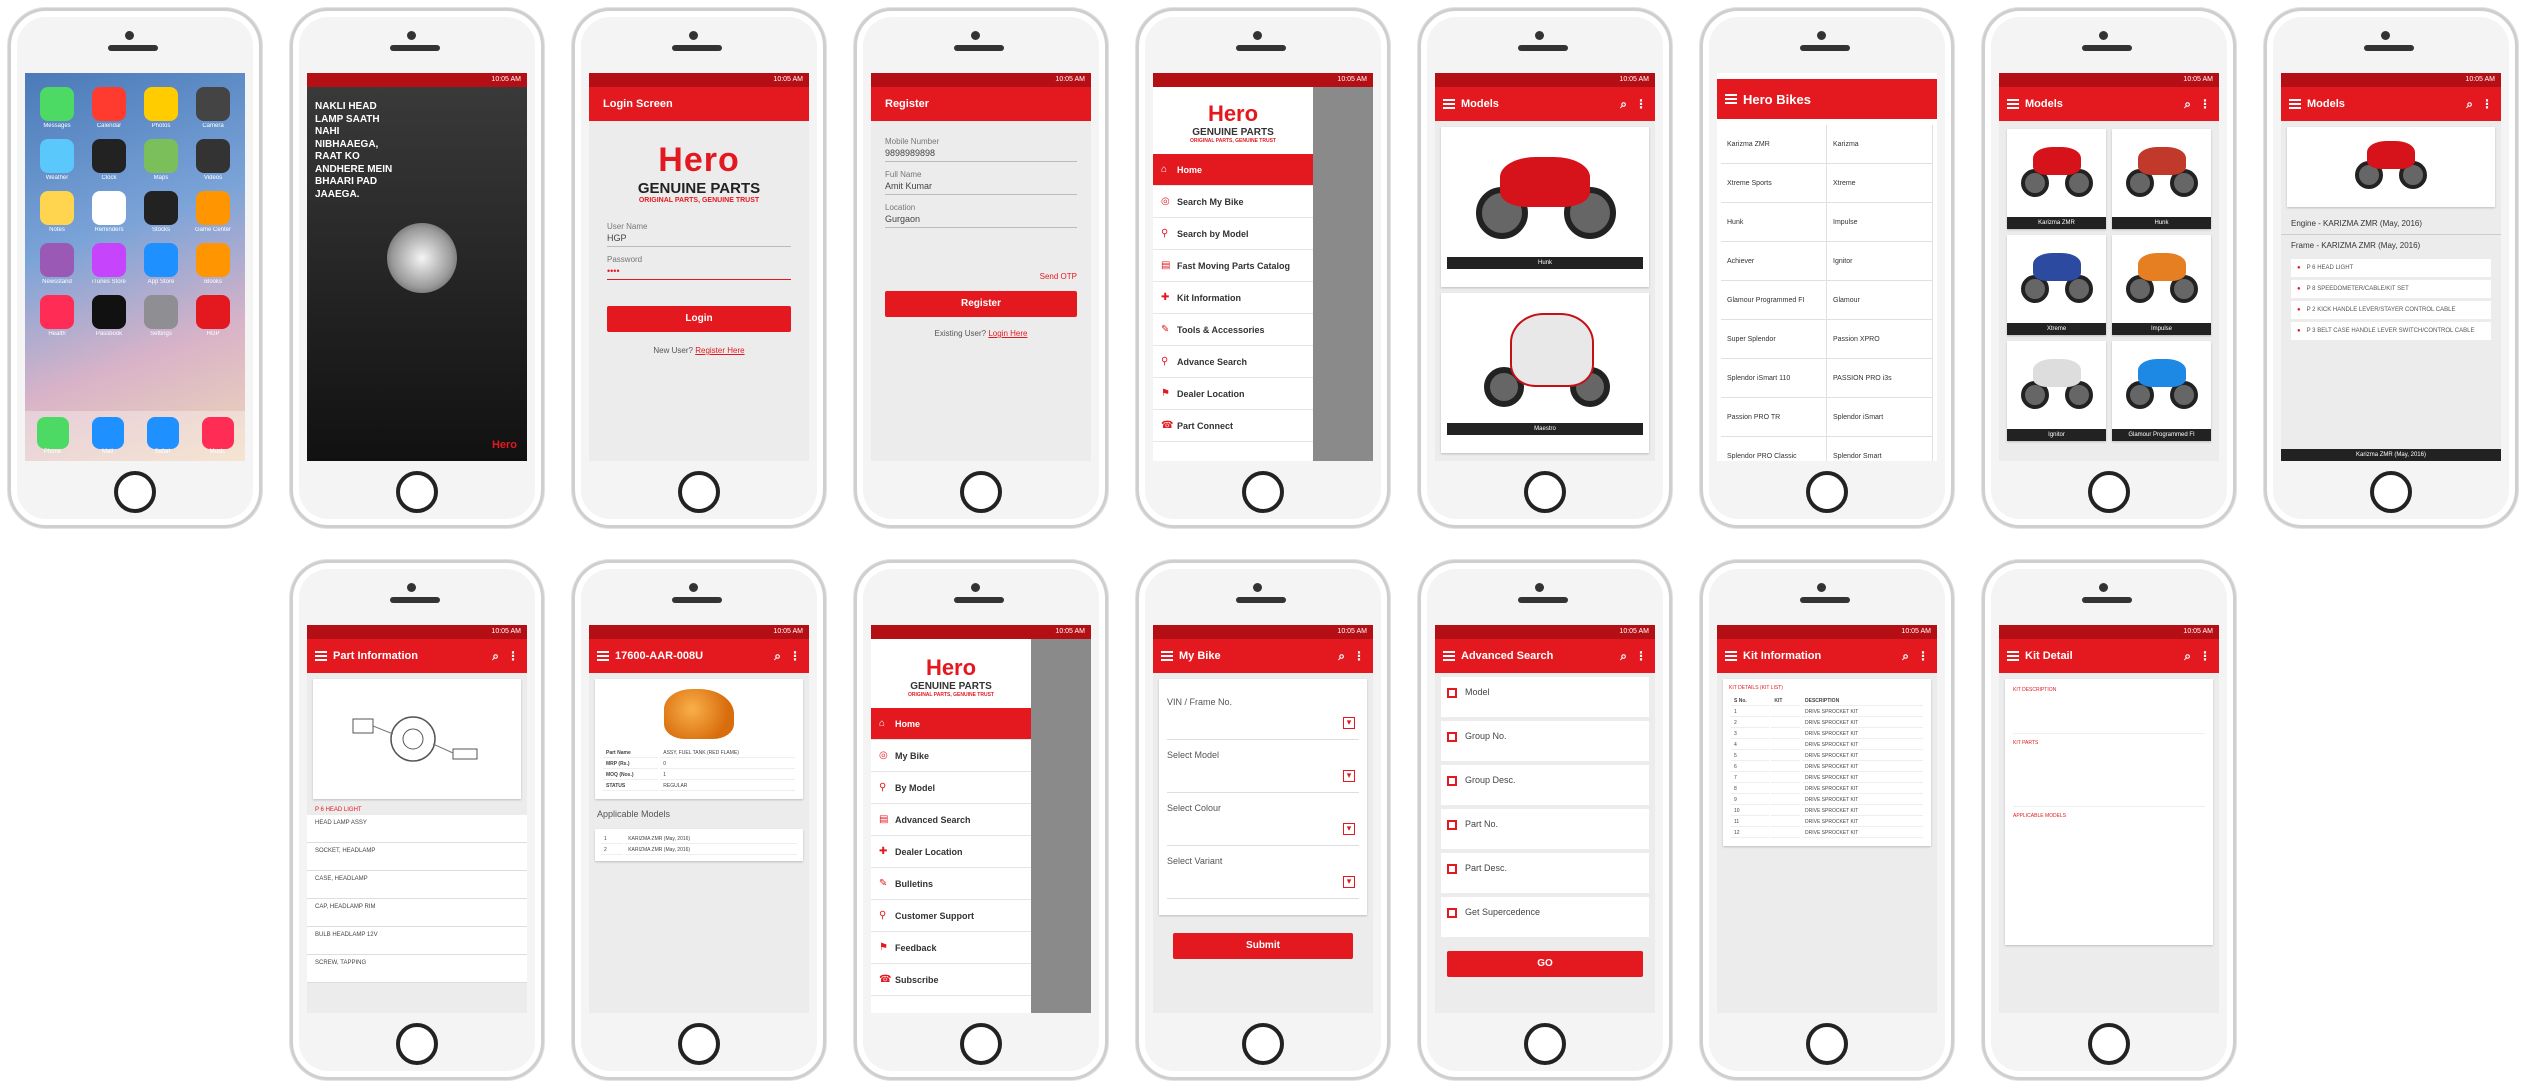 This screenshot has height=1086, width=2533. Describe the element at coordinates (1545, 964) in the screenshot. I see `go-button: GO` at that location.